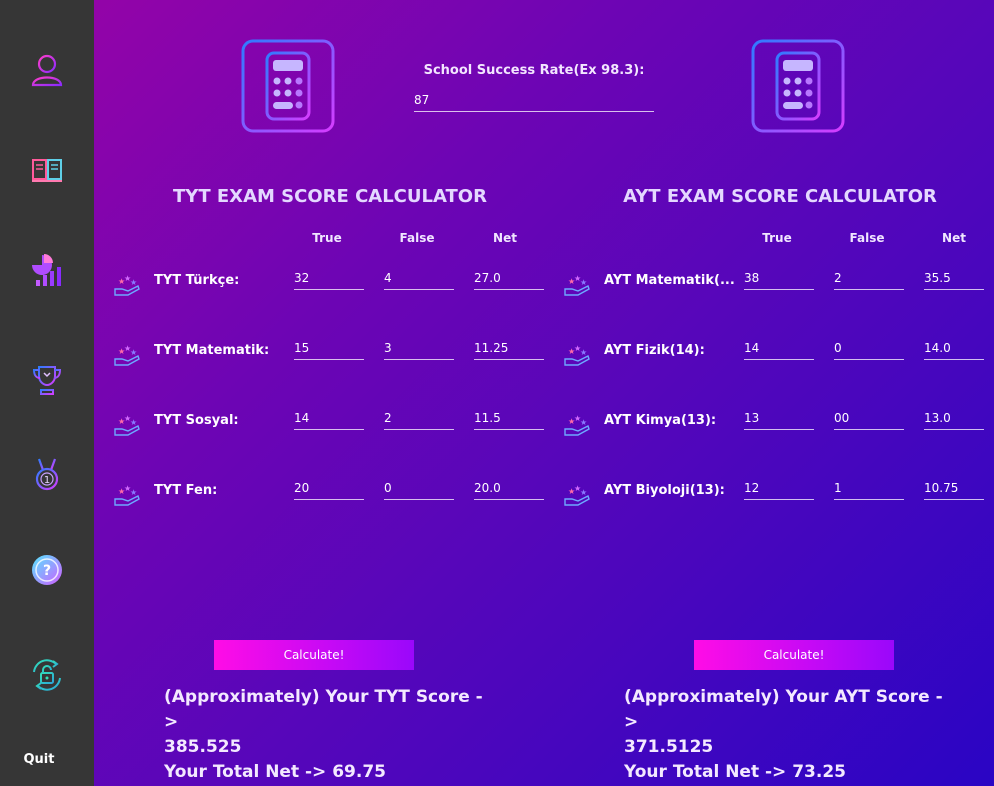 This screenshot has width=994, height=786. Describe the element at coordinates (534, 70) in the screenshot. I see `school-success-label: School Success Rate(Ex 98.3):` at that location.